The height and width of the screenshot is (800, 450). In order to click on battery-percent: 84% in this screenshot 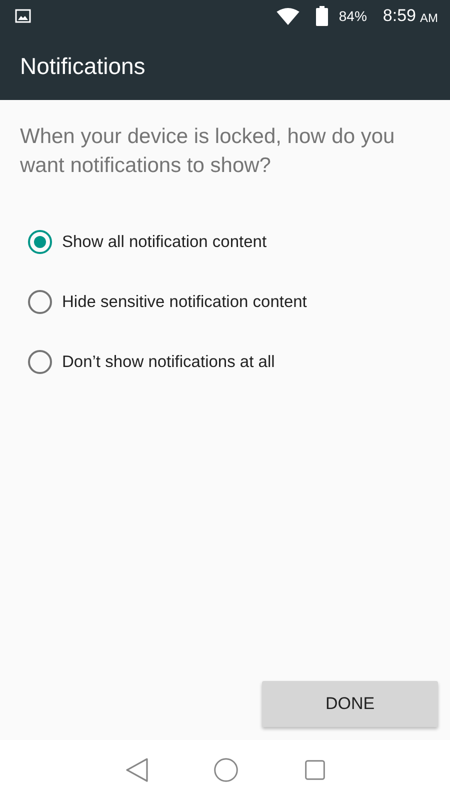, I will do `click(352, 16)`.